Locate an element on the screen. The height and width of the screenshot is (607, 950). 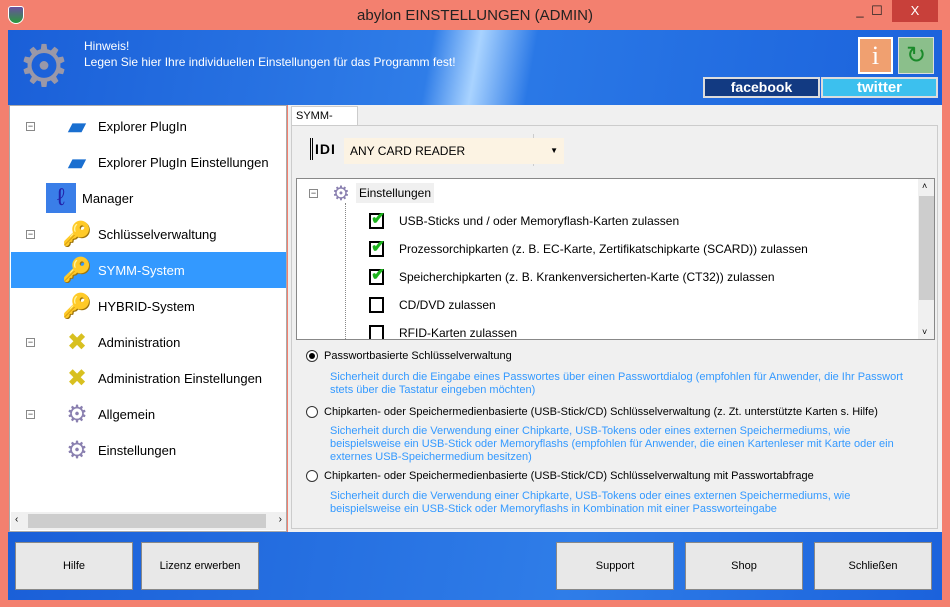
sidebar-item-manager: ℓ Manager is located at coordinates (89, 198).